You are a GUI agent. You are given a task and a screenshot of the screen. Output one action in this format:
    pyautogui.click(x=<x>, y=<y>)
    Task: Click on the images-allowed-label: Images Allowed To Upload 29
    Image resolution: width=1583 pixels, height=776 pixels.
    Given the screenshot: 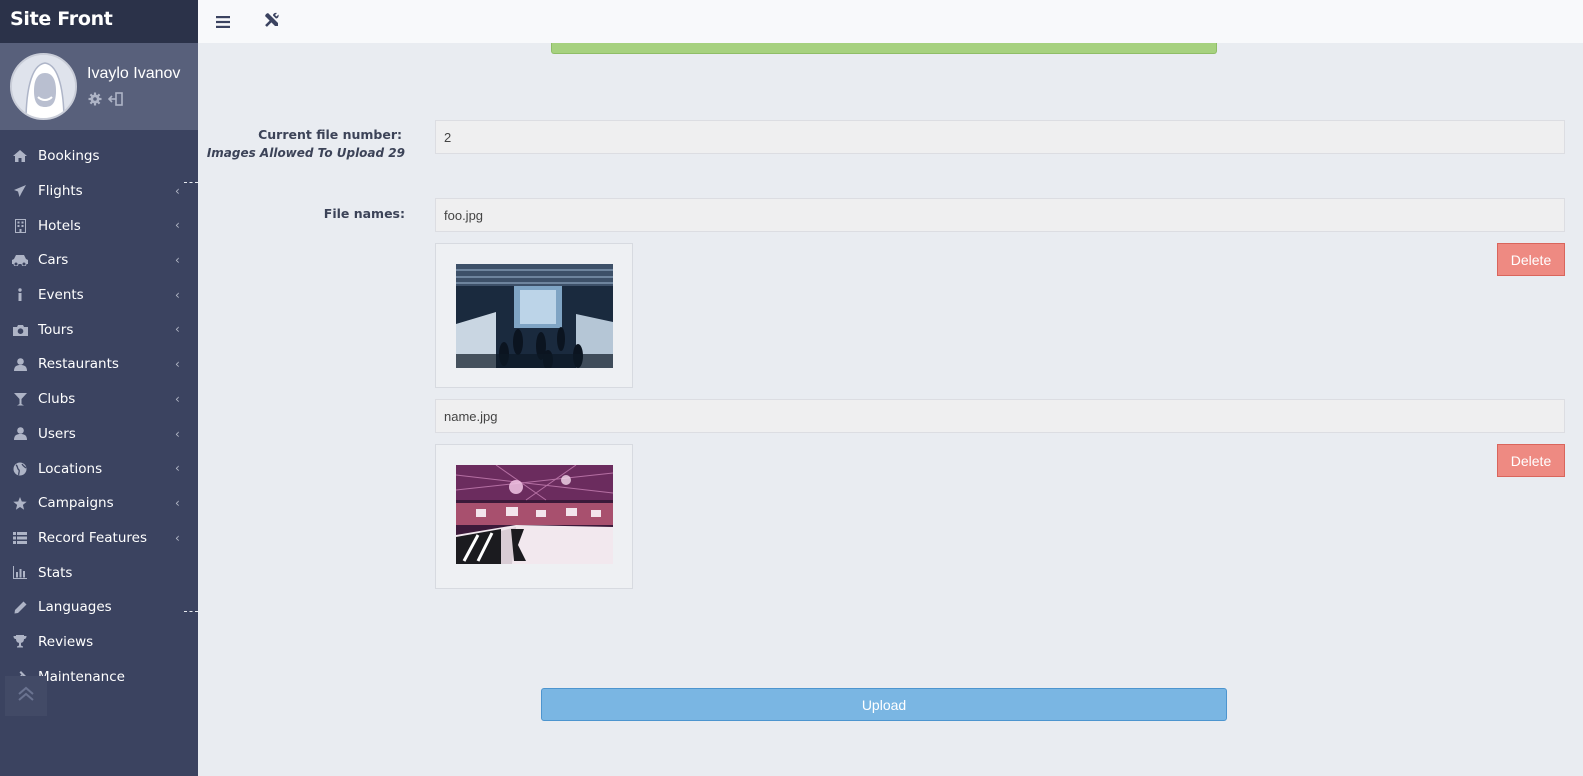 What is the action you would take?
    pyautogui.click(x=305, y=153)
    